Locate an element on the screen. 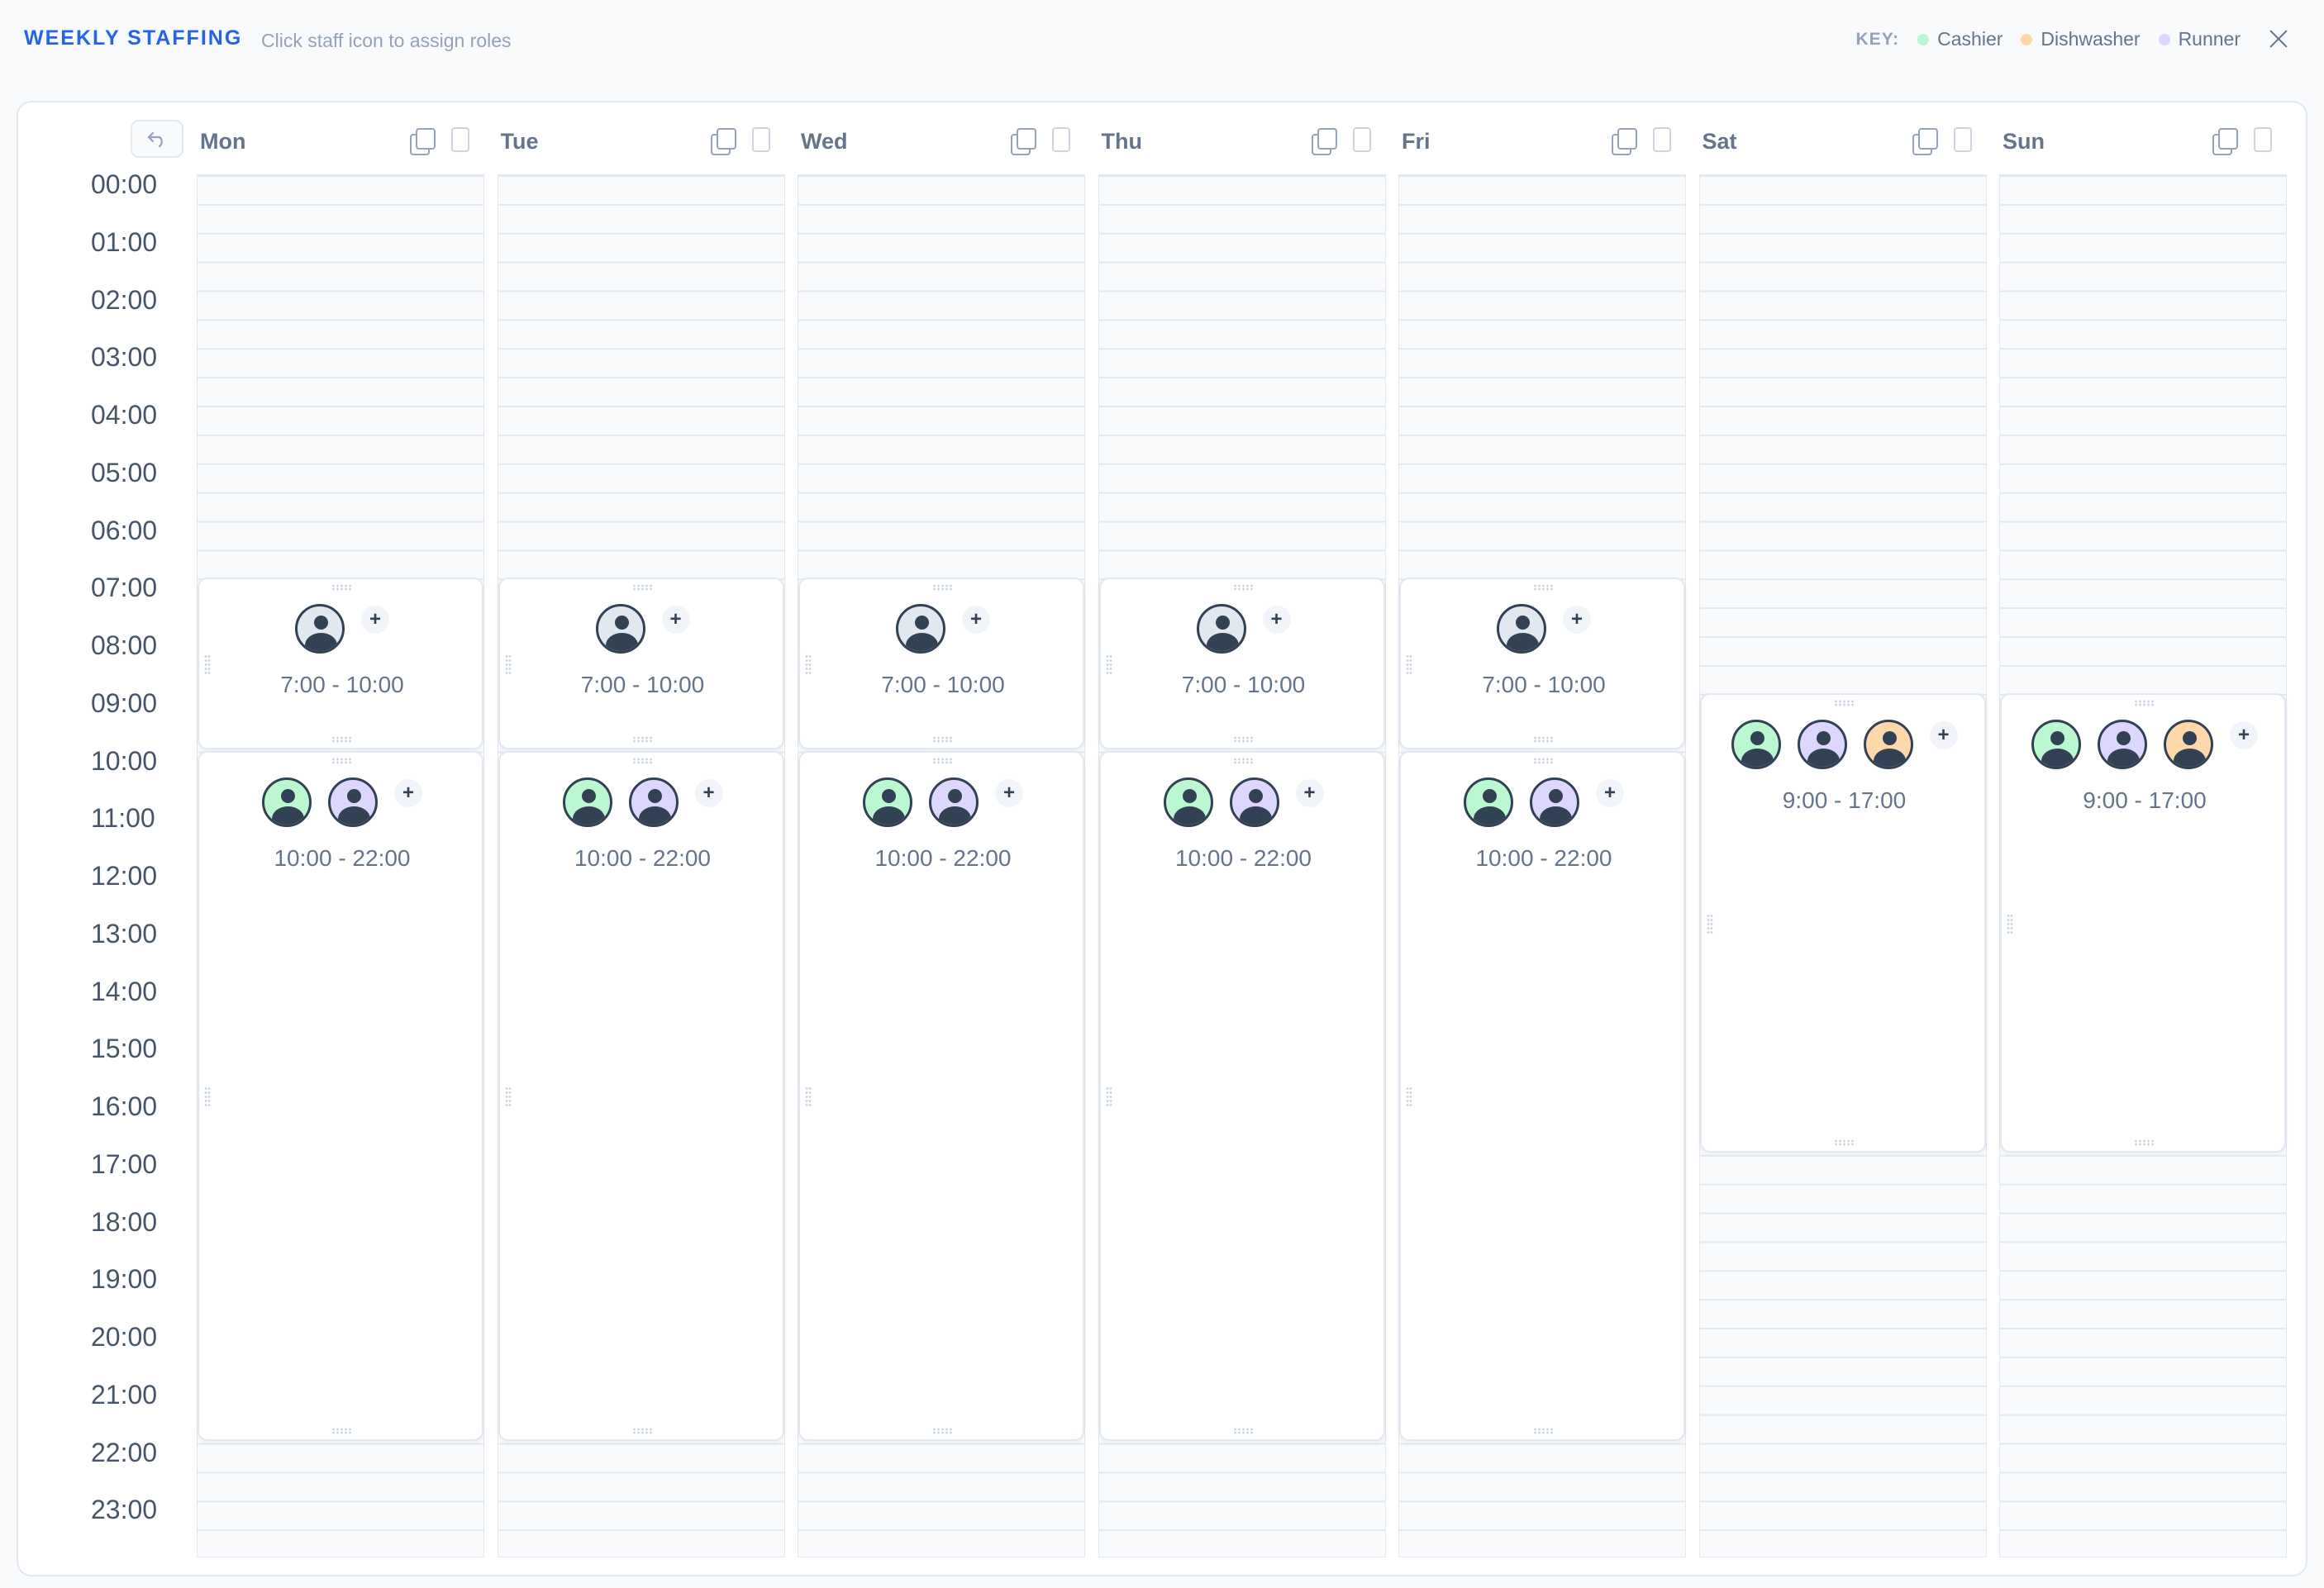 Image resolution: width=2324 pixels, height=1588 pixels. day-column-tue: Tue +7:00 - 10:00 +10:00 - 22:00 is located at coordinates (641, 794).